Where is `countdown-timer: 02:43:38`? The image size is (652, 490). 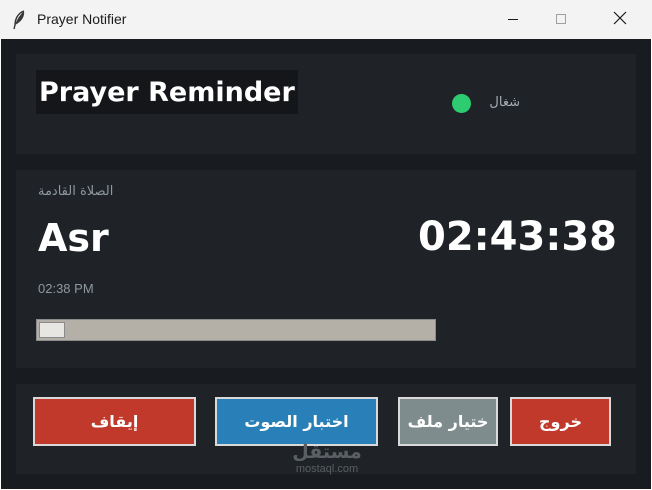 countdown-timer: 02:43:38 is located at coordinates (517, 237).